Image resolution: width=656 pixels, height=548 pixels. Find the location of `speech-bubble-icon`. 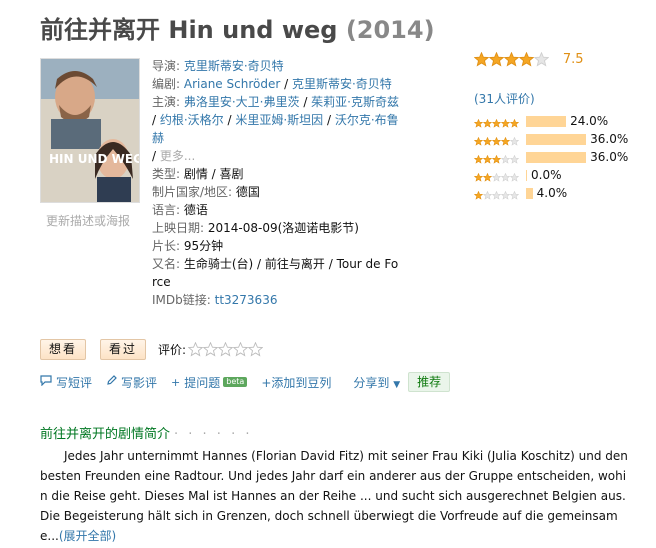

speech-bubble-icon is located at coordinates (46, 382).